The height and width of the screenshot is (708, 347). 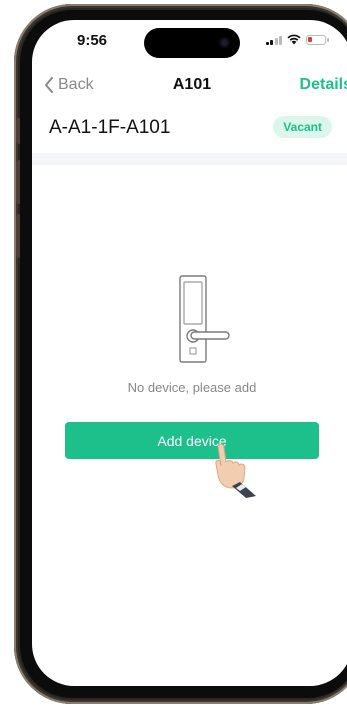 I want to click on section-divider, so click(x=189, y=159).